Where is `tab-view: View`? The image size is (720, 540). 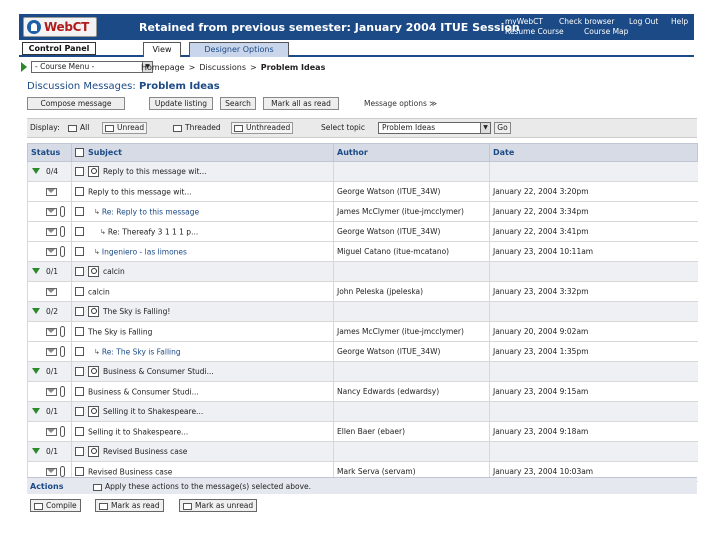
tab-view: View is located at coordinates (162, 49).